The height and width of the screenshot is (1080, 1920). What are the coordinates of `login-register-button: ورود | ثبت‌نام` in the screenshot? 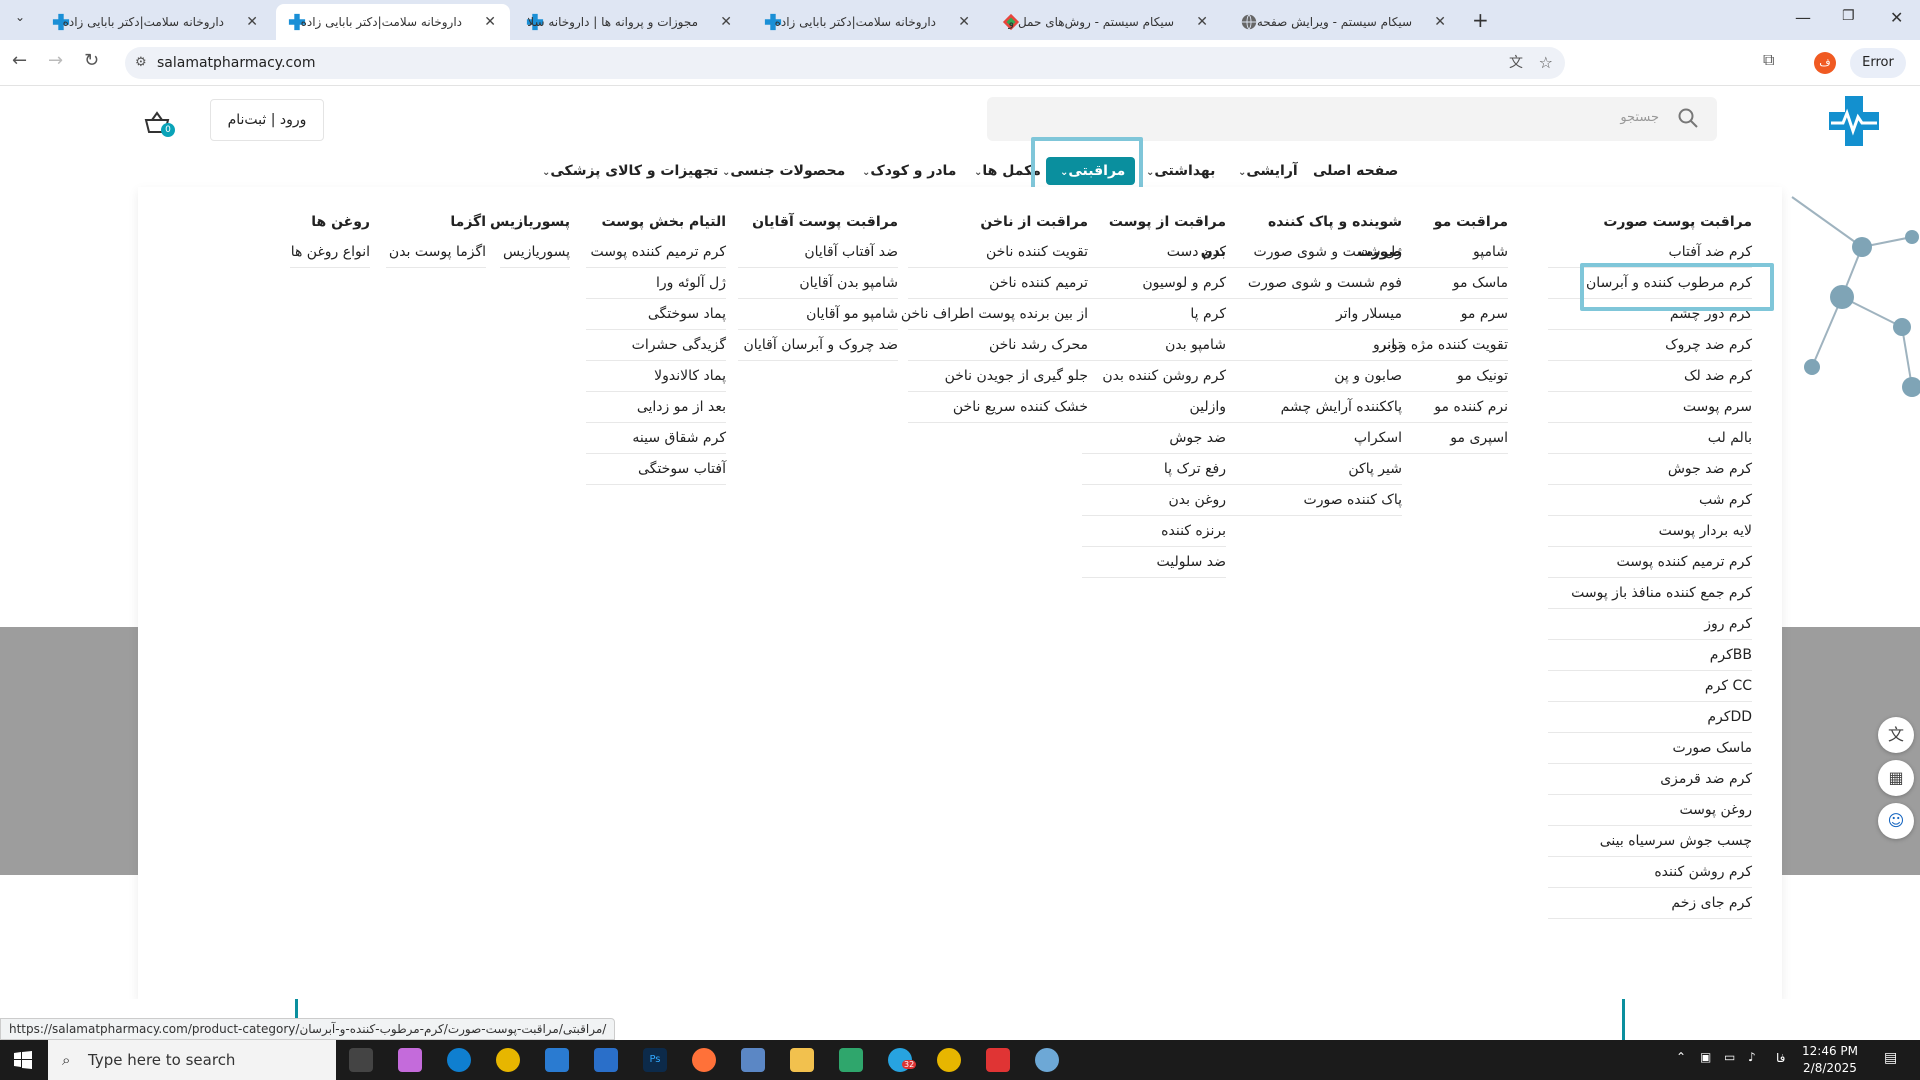 It's located at (267, 120).